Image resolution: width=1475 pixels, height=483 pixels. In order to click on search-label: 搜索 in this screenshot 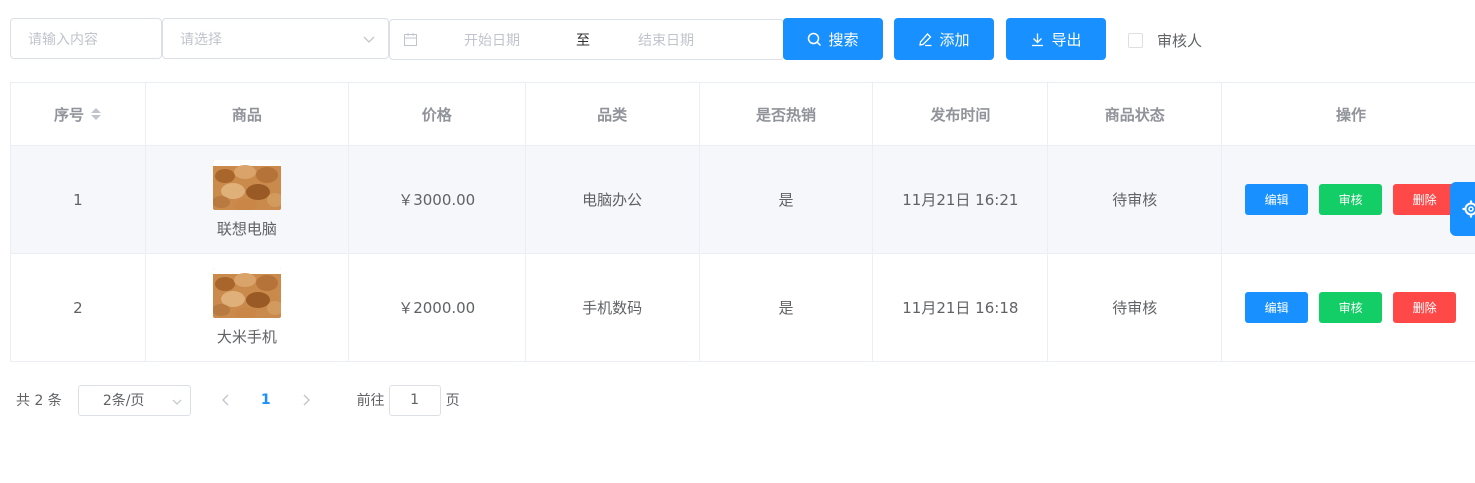, I will do `click(843, 39)`.